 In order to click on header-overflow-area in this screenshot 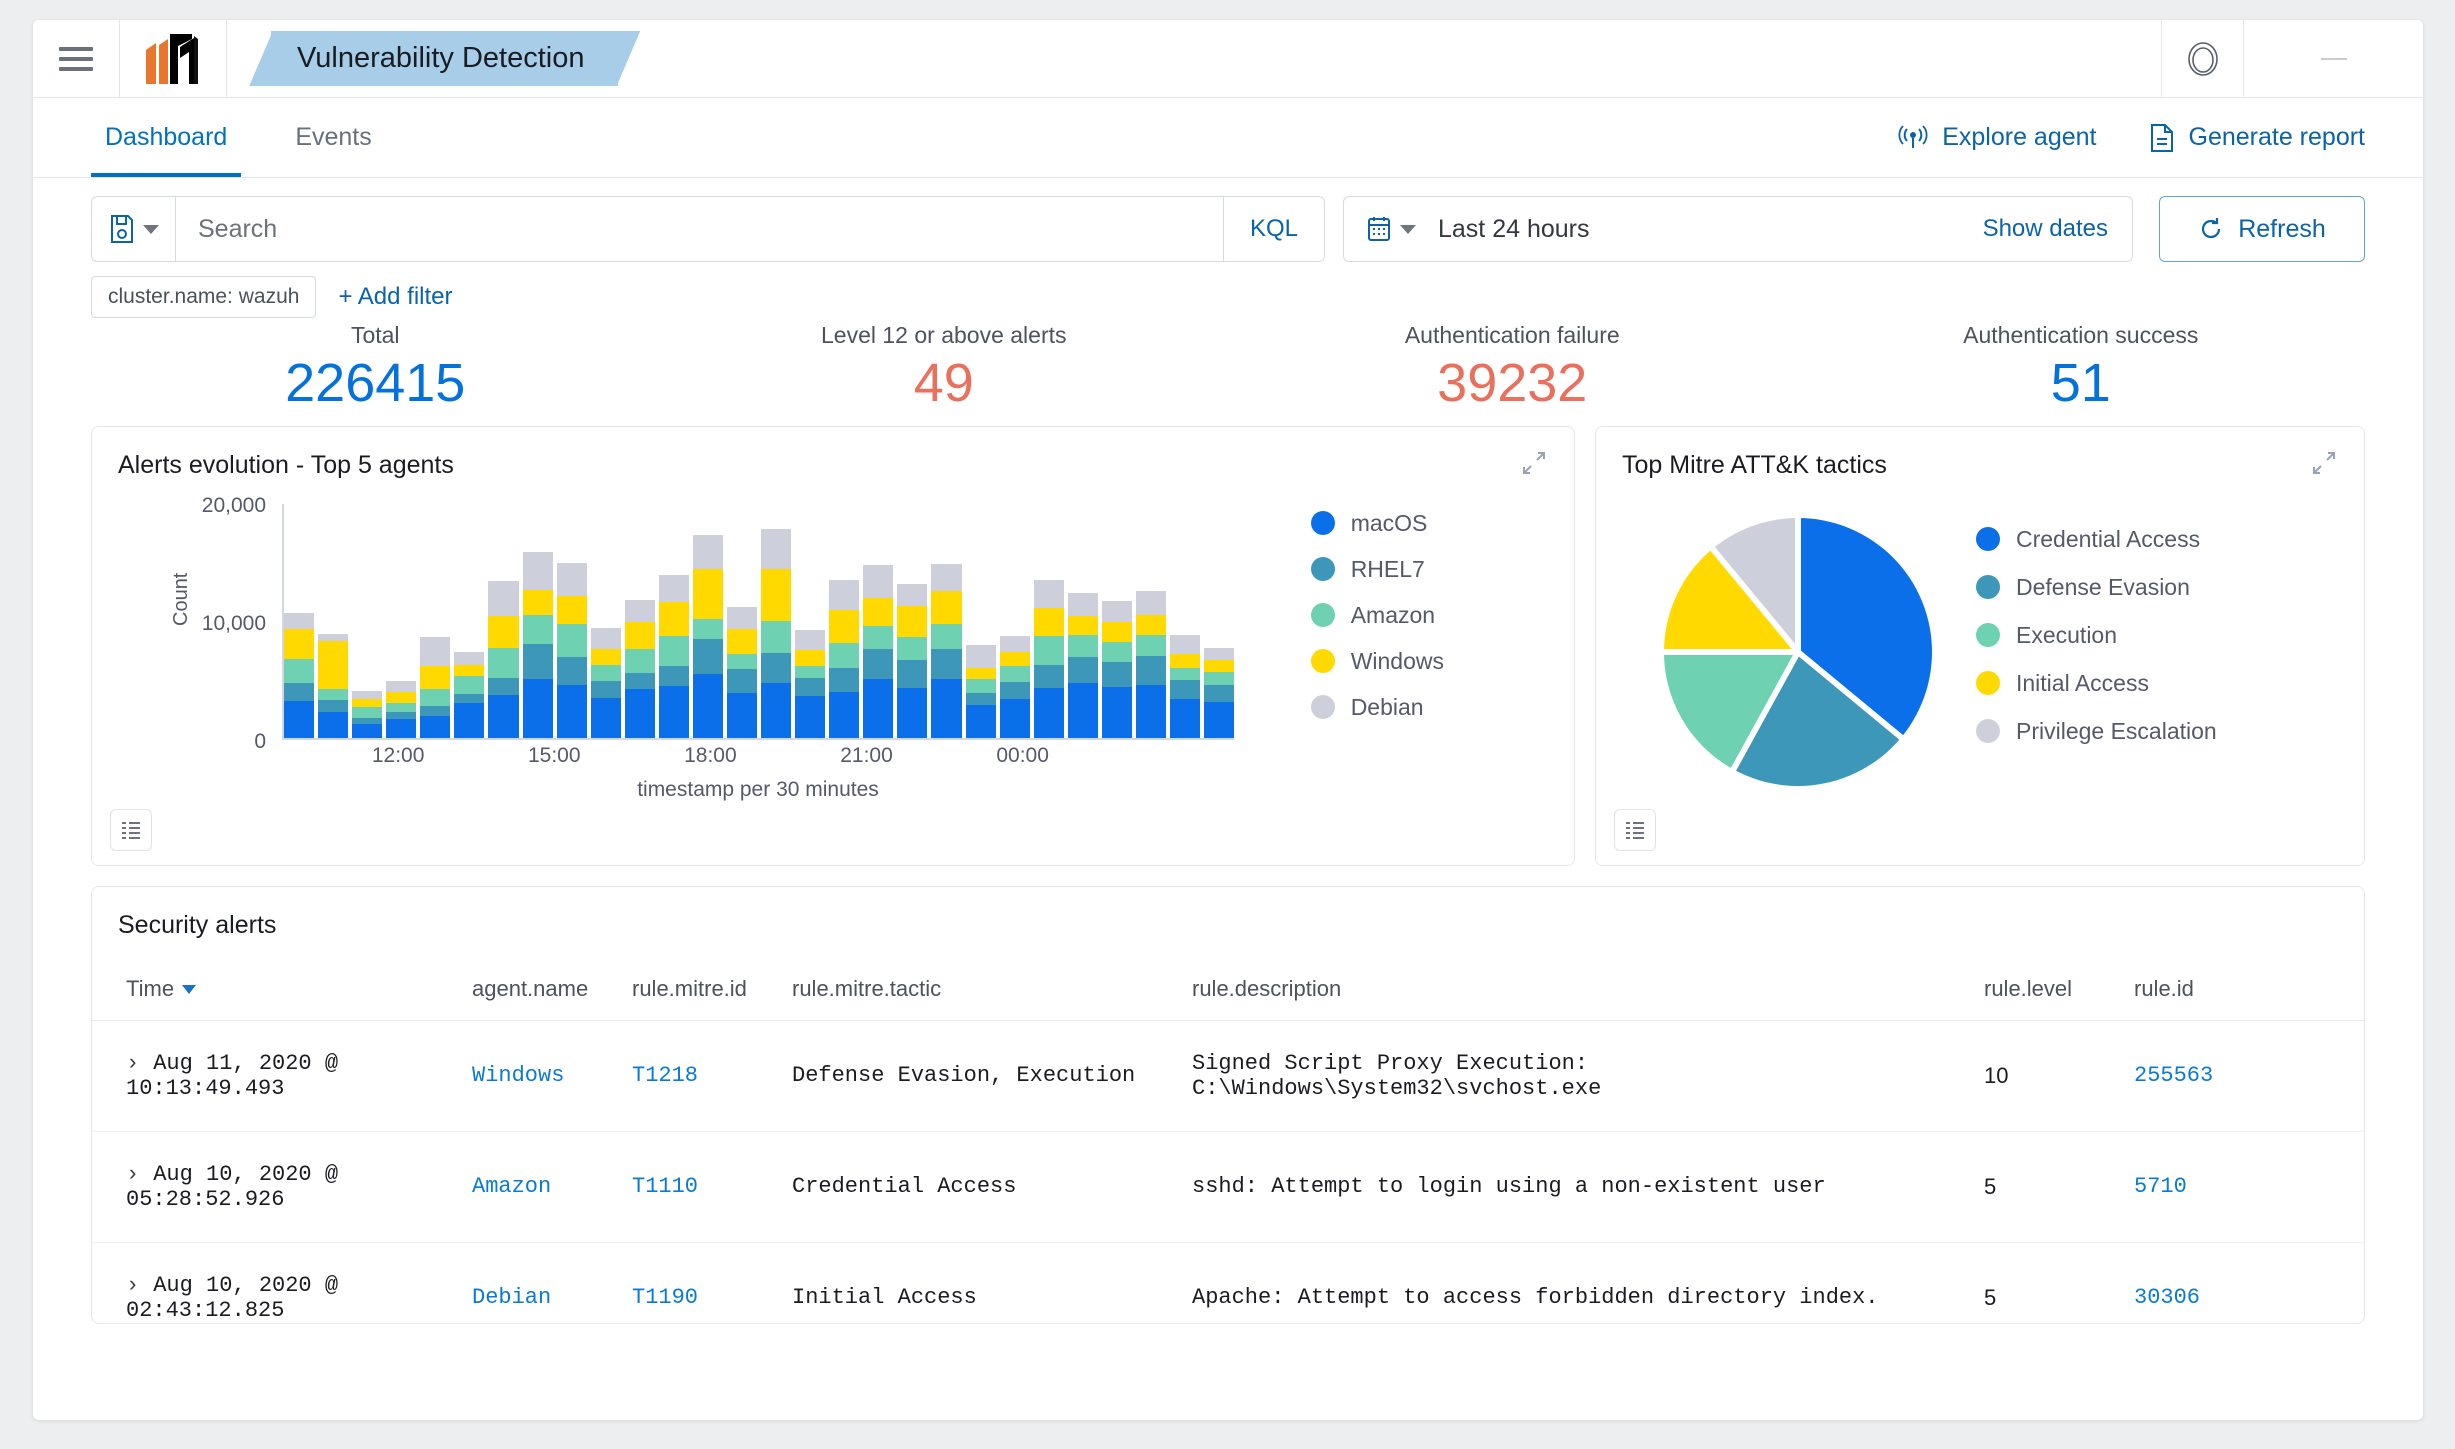, I will do `click(2333, 58)`.